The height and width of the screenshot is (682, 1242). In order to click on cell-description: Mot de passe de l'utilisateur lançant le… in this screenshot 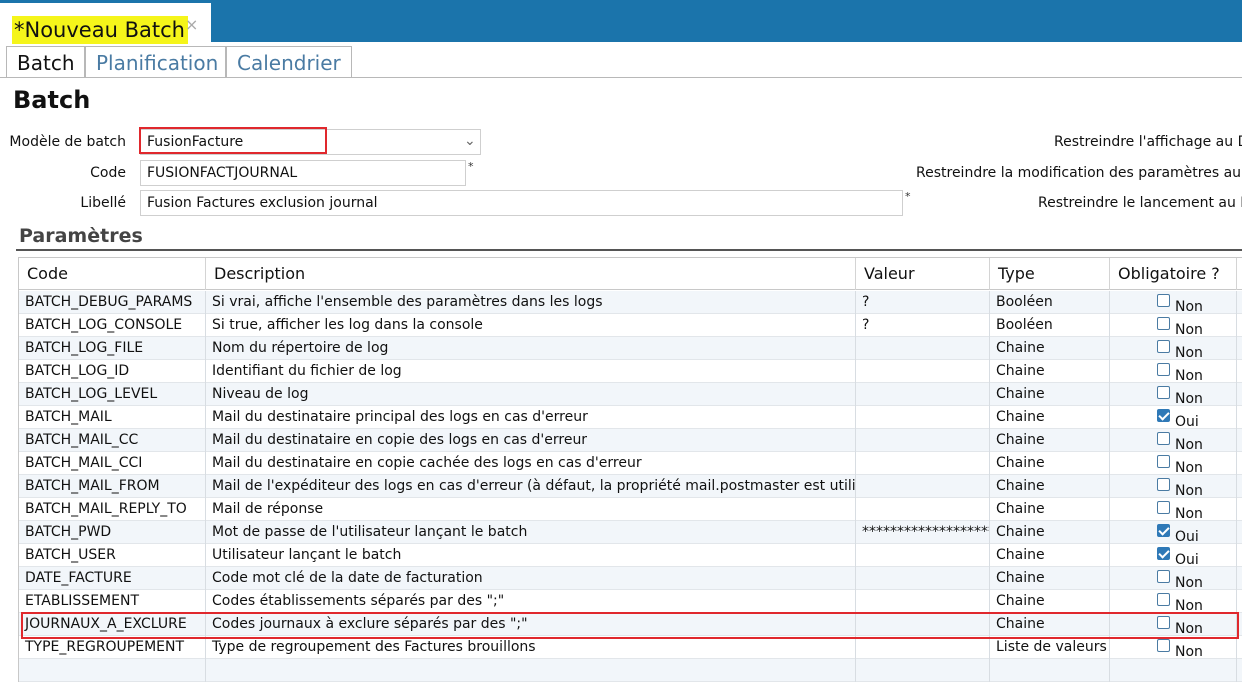, I will do `click(531, 532)`.